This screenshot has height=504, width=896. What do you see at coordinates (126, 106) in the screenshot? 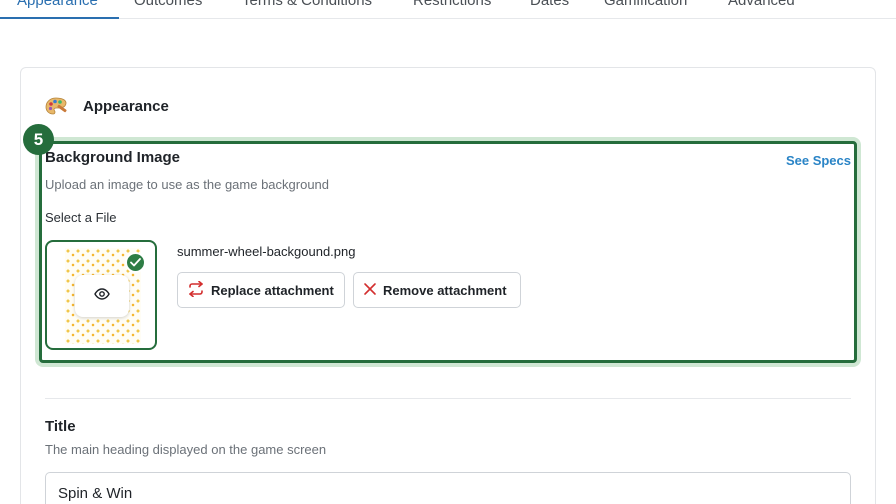
I see `section-title: Appearance` at bounding box center [126, 106].